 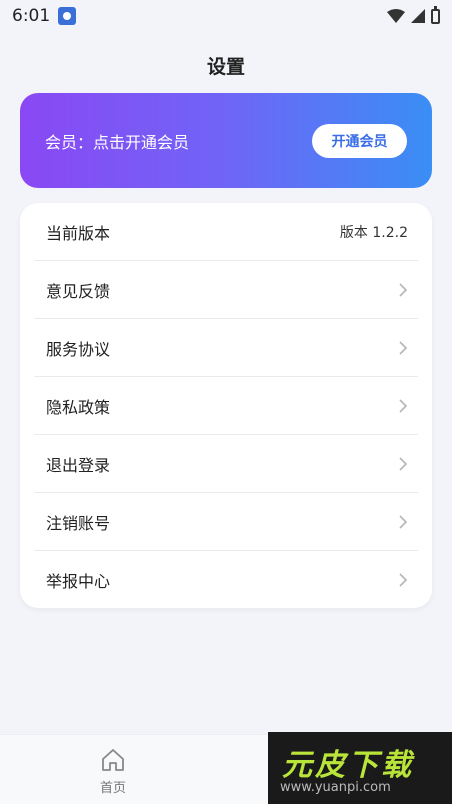 I want to click on vip-banner: 会员：点击开通会员 开通会员, so click(x=226, y=140).